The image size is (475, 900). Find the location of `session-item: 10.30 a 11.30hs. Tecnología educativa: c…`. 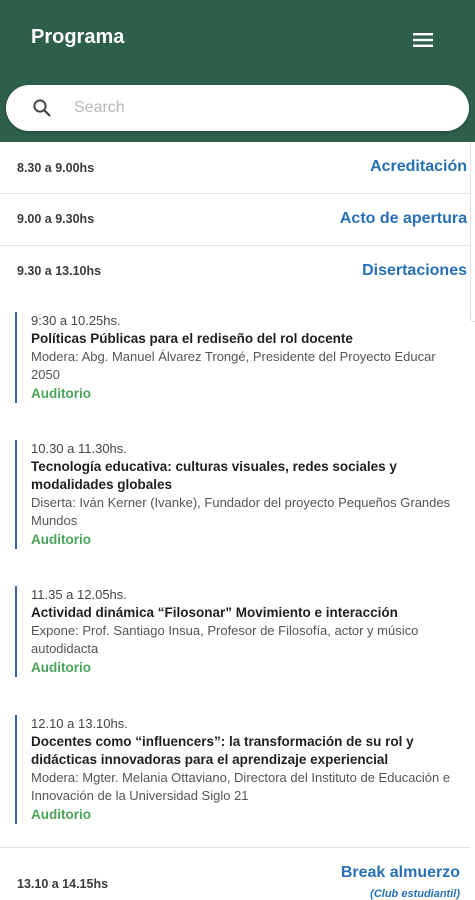

session-item: 10.30 a 11.30hs. Tecnología educativa: c… is located at coordinates (235, 494).